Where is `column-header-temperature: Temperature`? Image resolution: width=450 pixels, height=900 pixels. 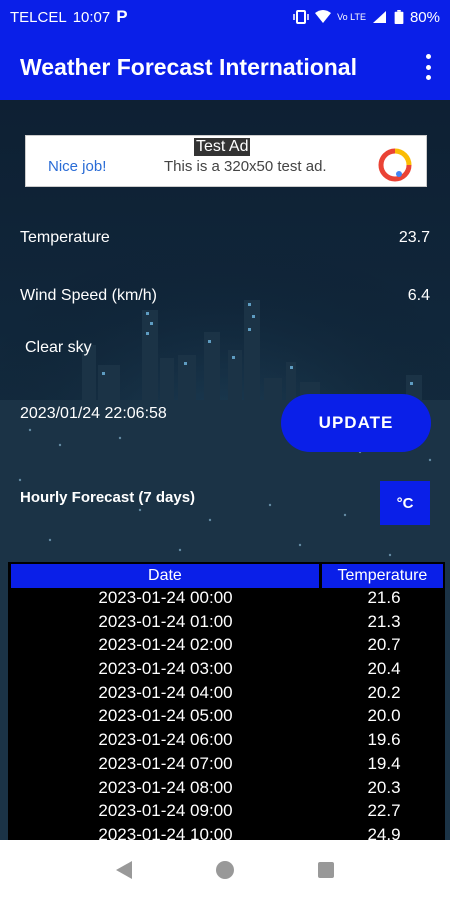 column-header-temperature: Temperature is located at coordinates (382, 576).